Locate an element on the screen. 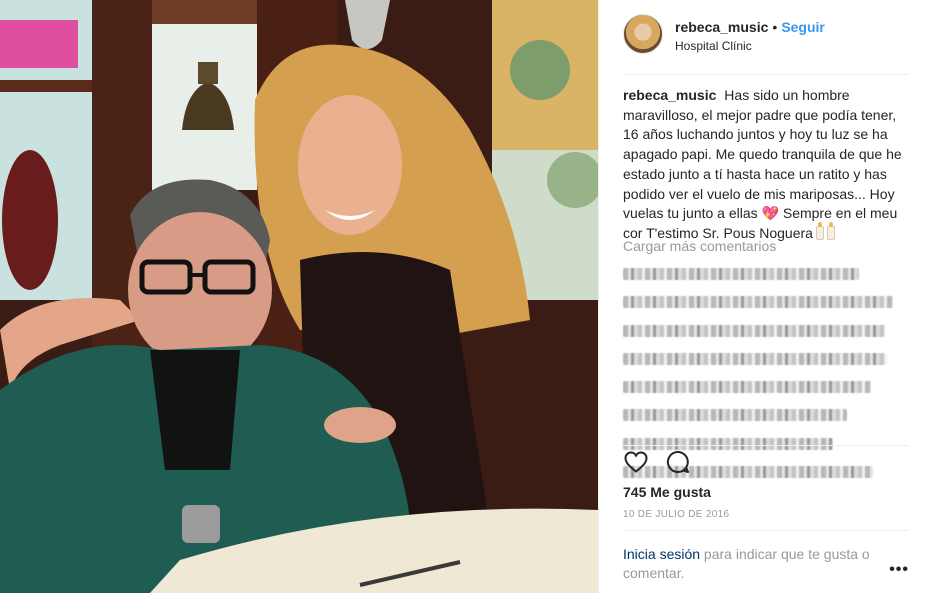 Image resolution: width=933 pixels, height=593 pixels. location-link: Hospital Clínic is located at coordinates (750, 46).